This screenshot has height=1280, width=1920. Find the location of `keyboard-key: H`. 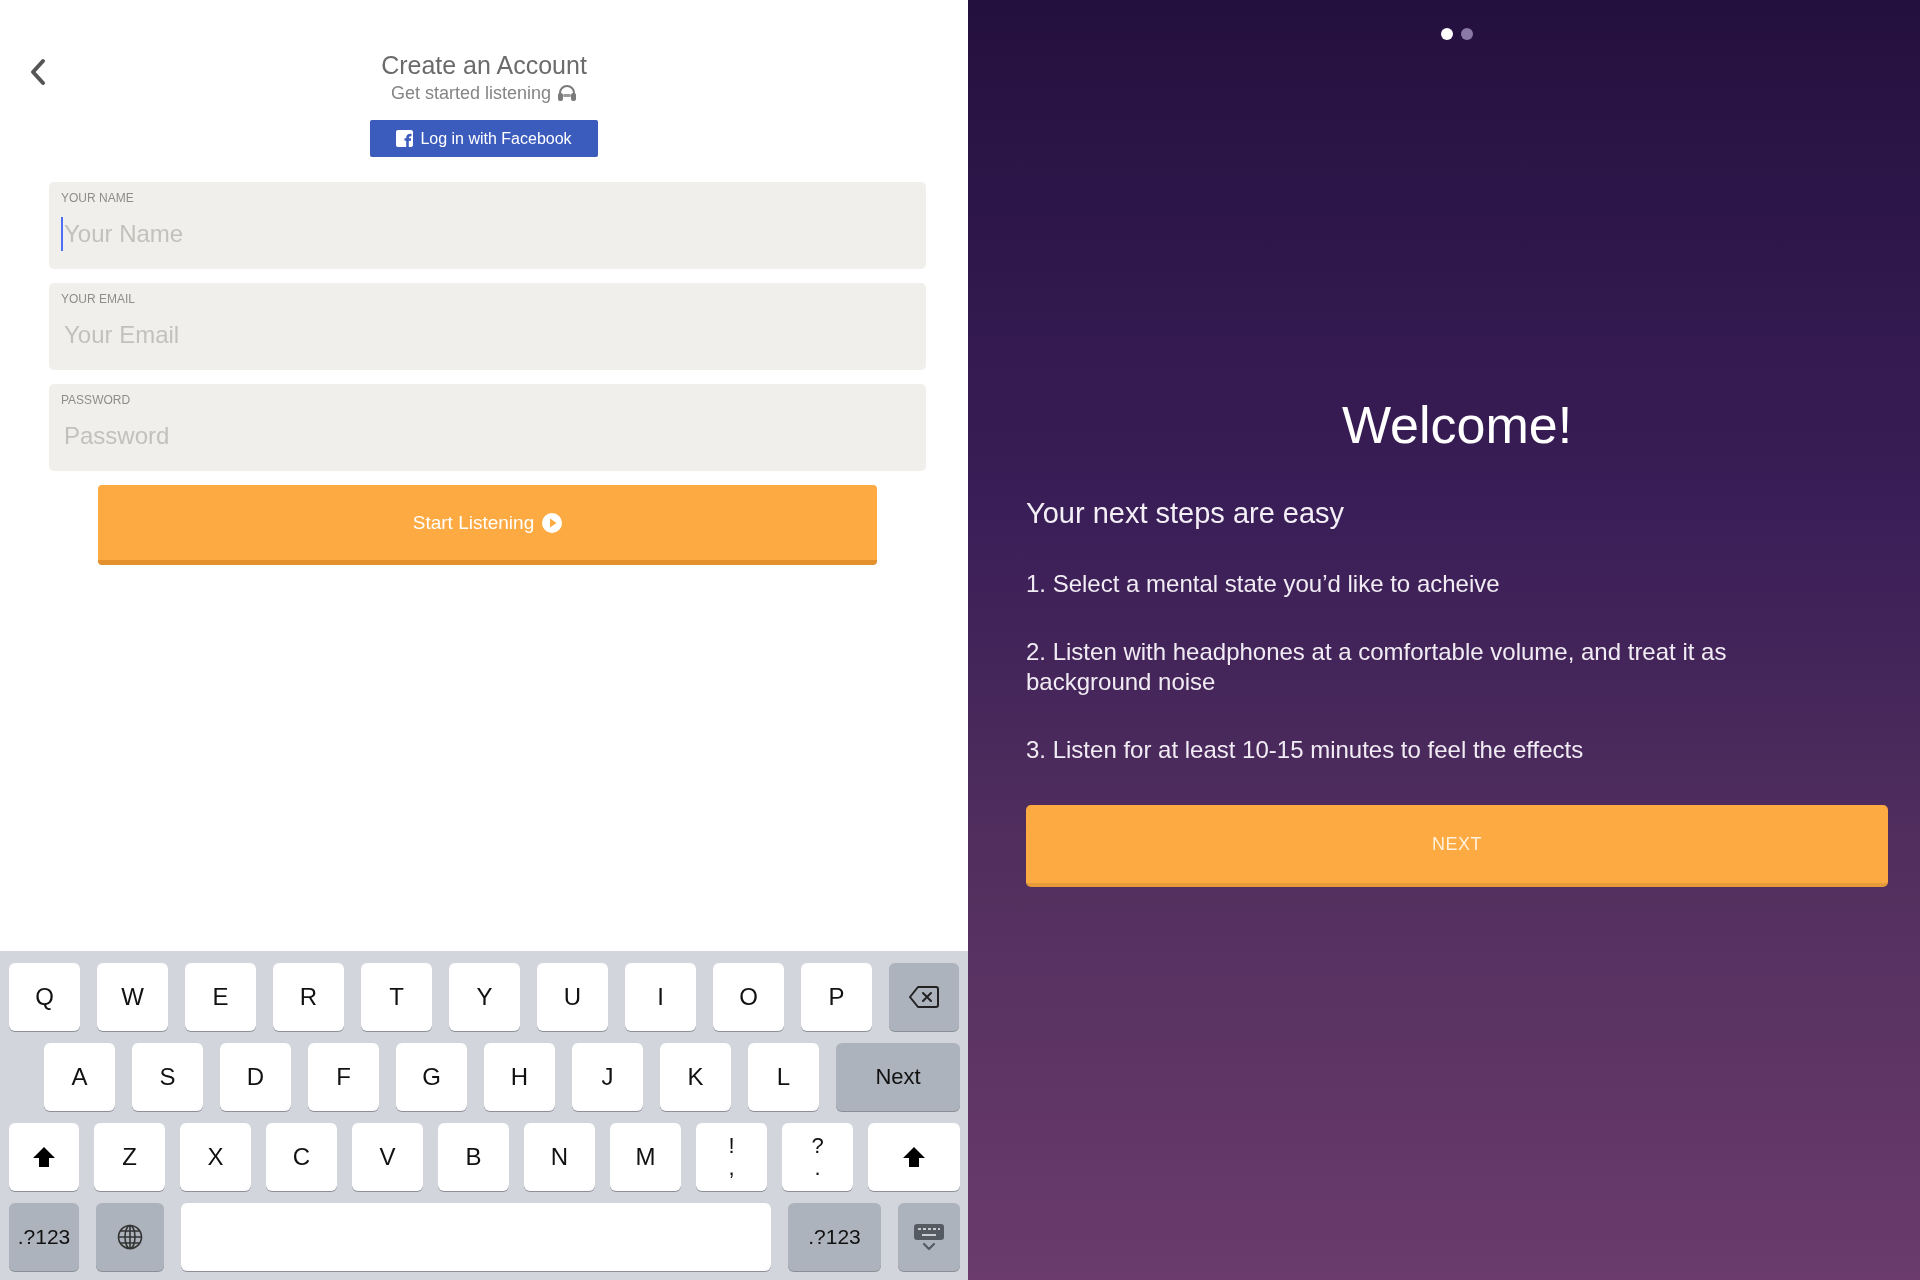

keyboard-key: H is located at coordinates (519, 1077).